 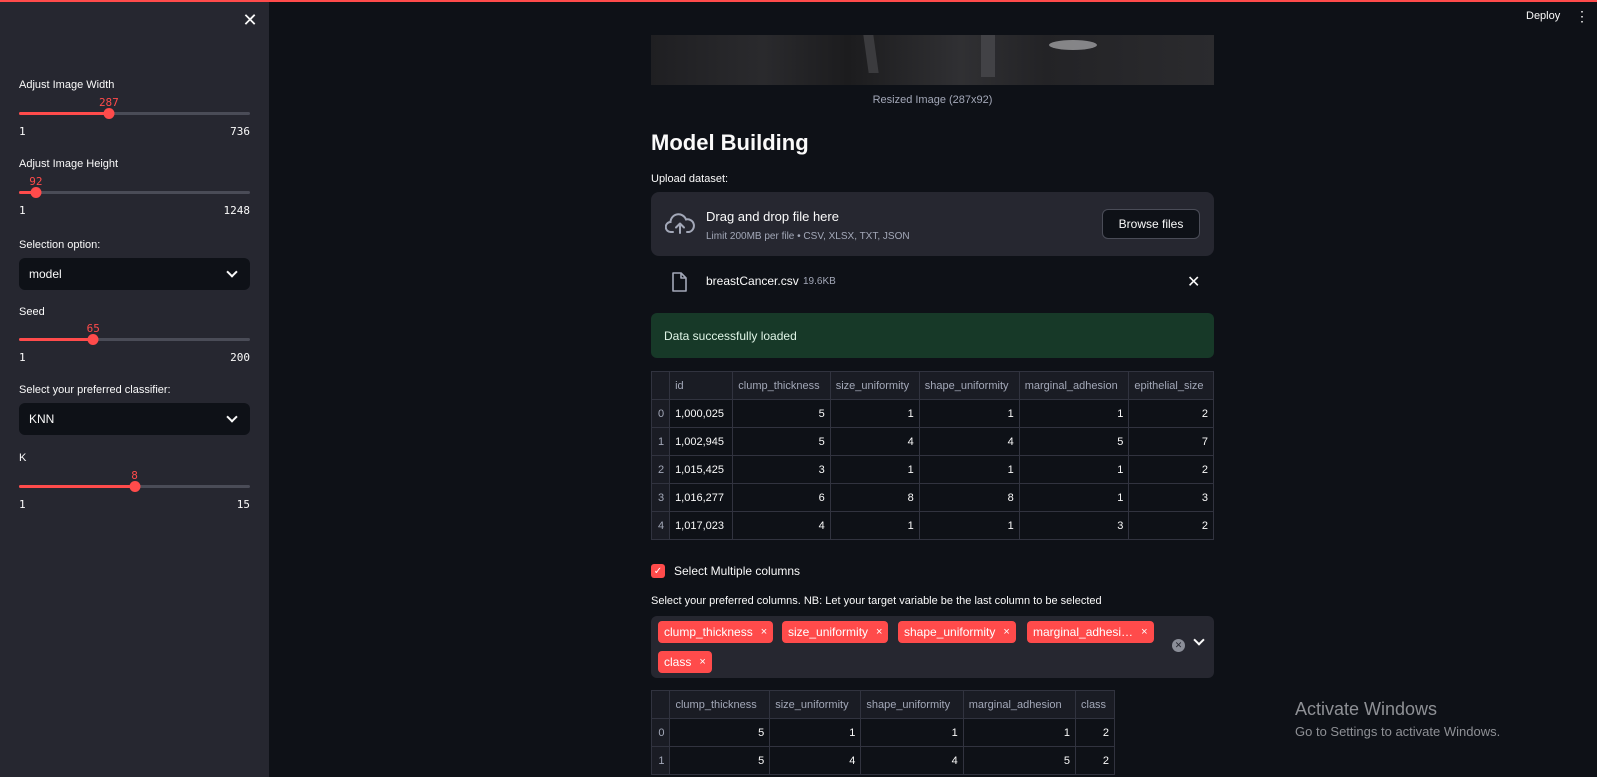 I want to click on height-slider: 92 1 1248, so click(x=134, y=196).